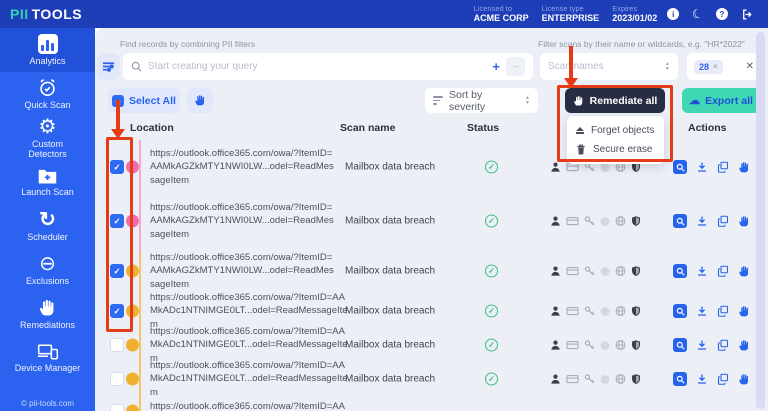  What do you see at coordinates (673, 14) in the screenshot?
I see `info-icon: i` at bounding box center [673, 14].